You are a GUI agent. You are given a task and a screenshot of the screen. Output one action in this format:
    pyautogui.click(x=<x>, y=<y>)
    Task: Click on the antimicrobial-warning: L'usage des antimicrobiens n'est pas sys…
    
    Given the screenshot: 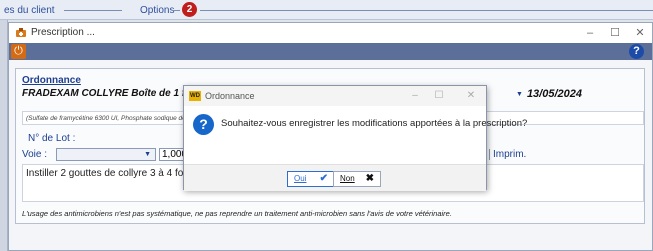 What is the action you would take?
    pyautogui.click(x=237, y=213)
    